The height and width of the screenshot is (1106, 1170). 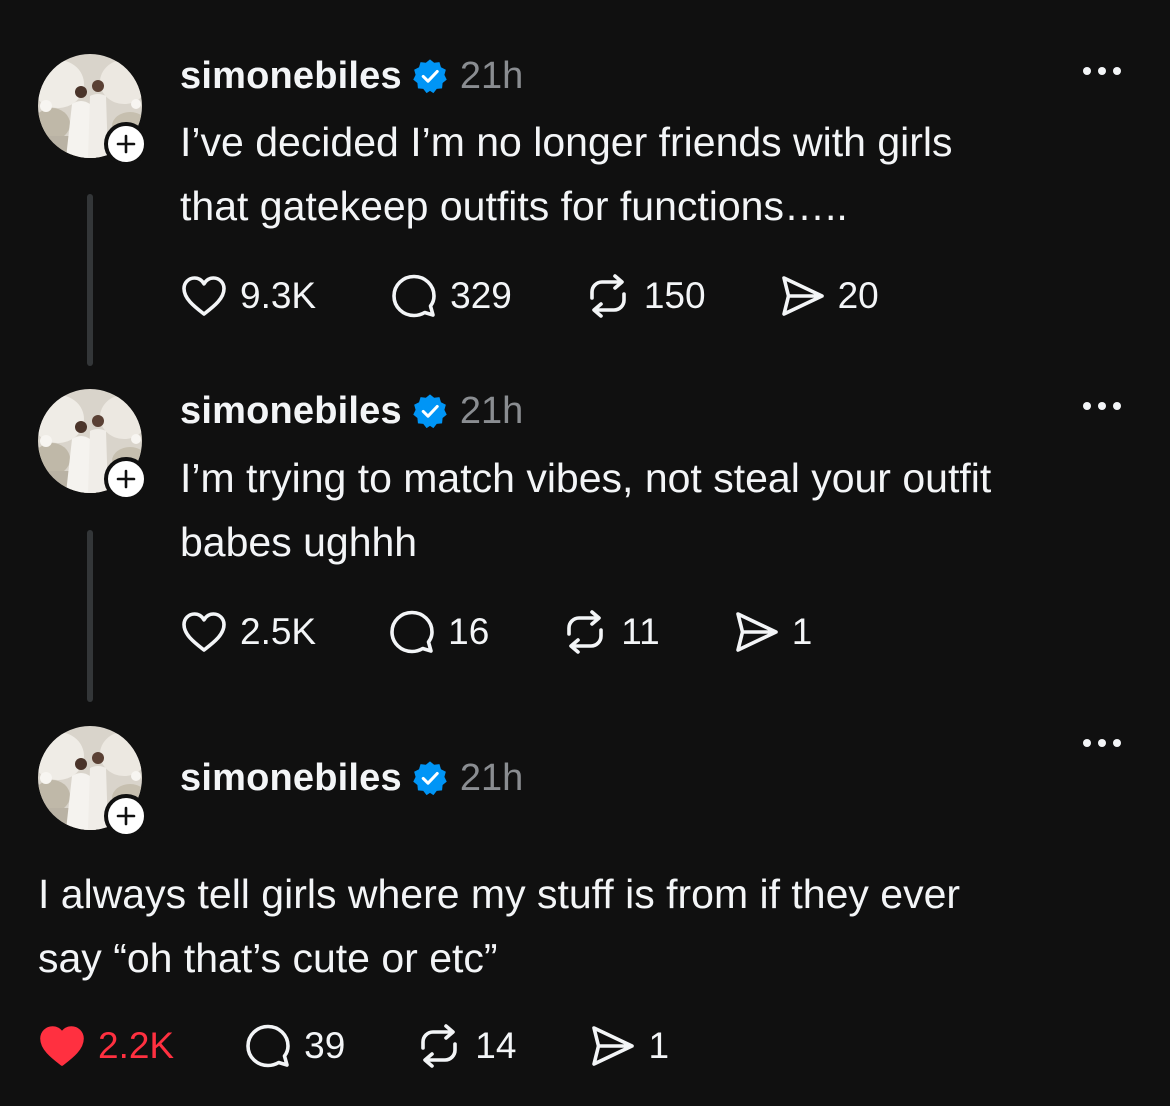 I want to click on post-actions: 2.5K 16 11 1, so click(x=496, y=632).